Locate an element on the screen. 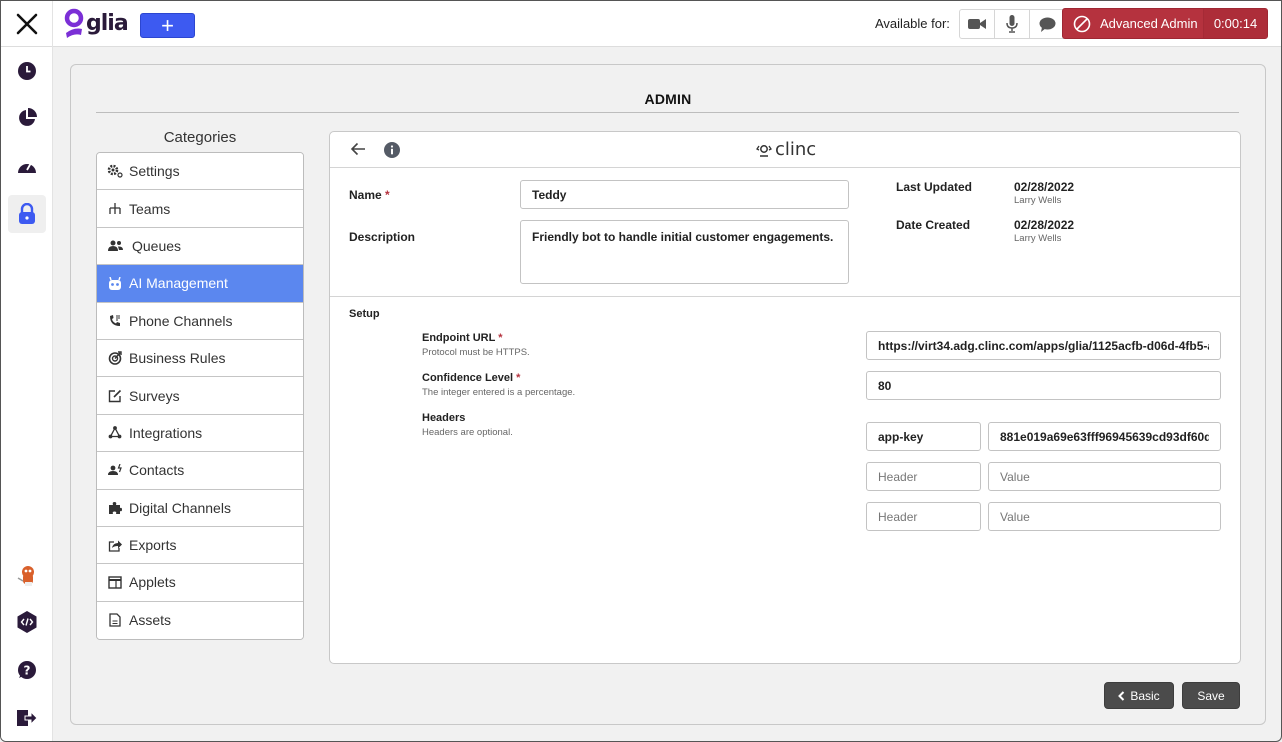  gears-icon is located at coordinates (115, 171).